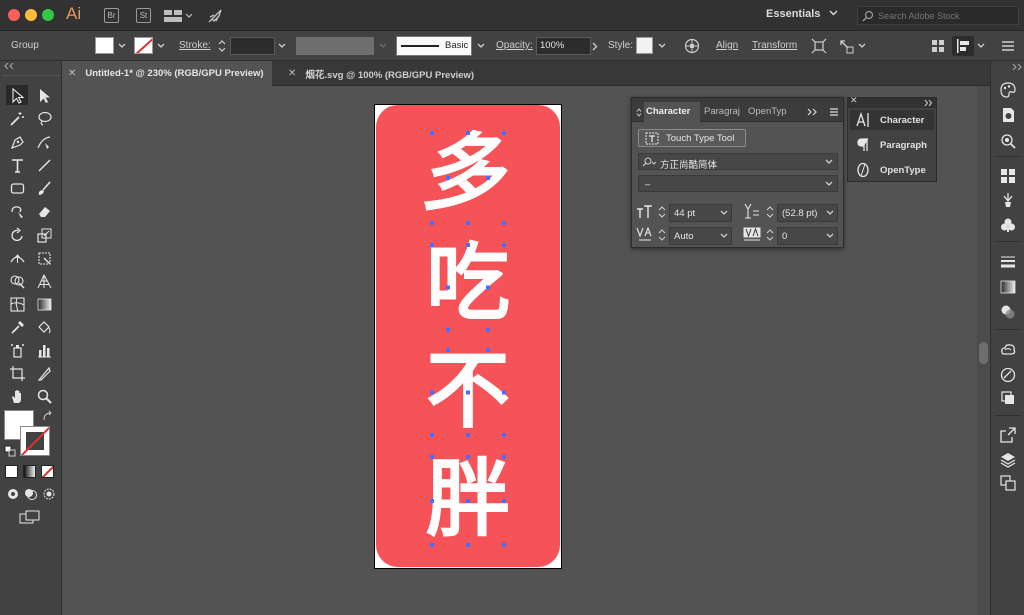 This screenshot has width=1024, height=615. I want to click on window-maximize-button, so click(48, 15).